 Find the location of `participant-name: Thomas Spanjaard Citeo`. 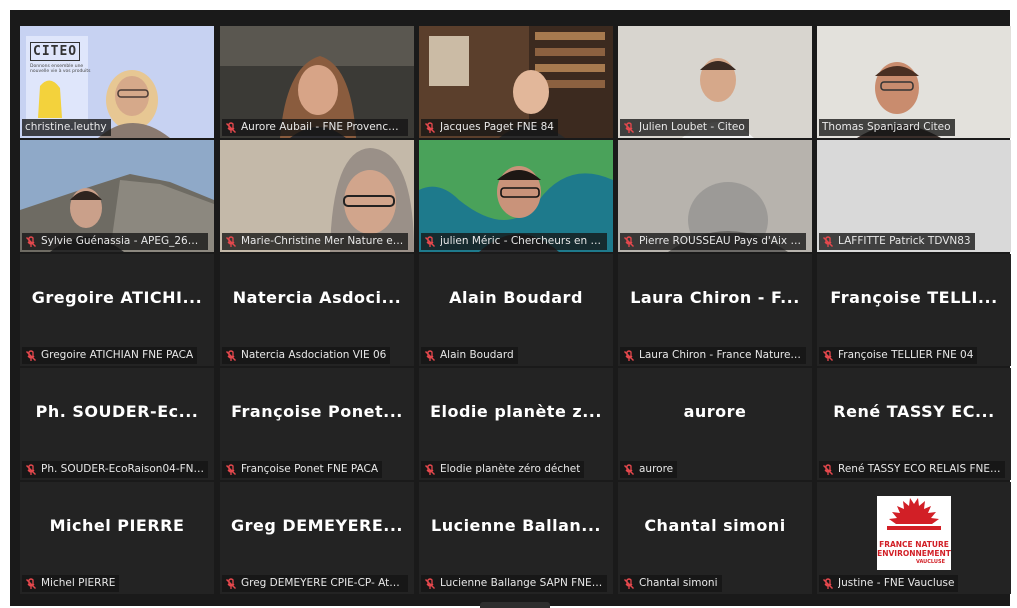

participant-name: Thomas Spanjaard Citeo is located at coordinates (886, 127).